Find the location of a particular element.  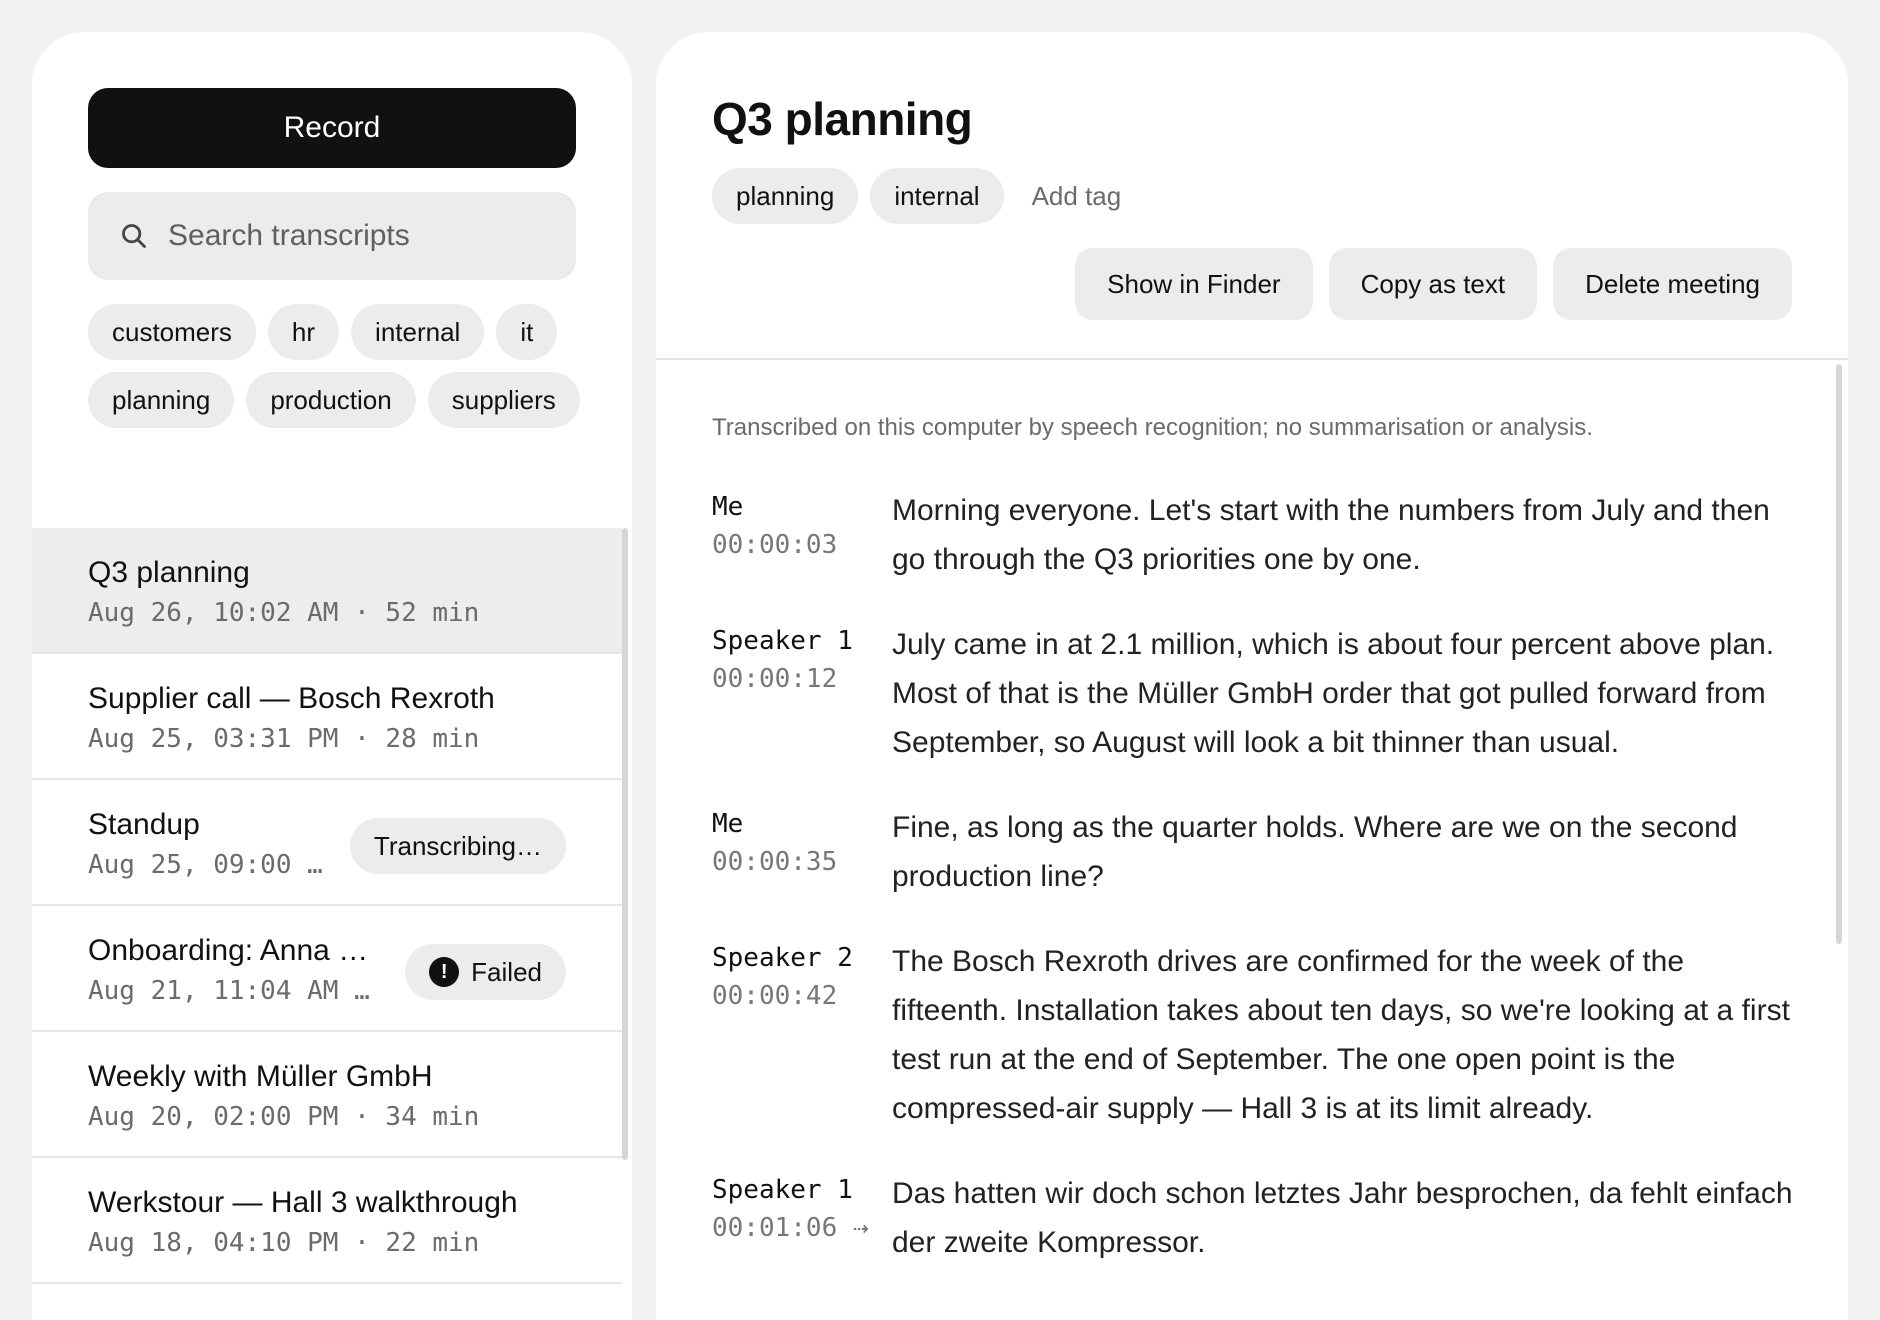

tag-filter-planning: planning is located at coordinates (161, 400).